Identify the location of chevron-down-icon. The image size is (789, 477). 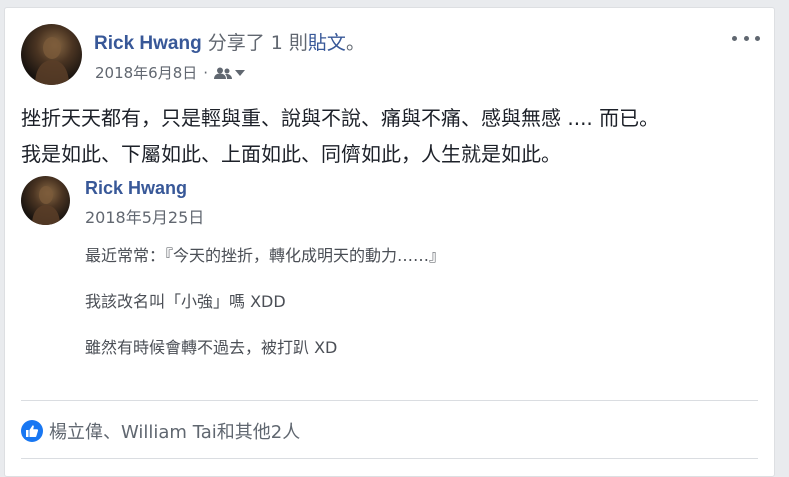
(240, 72).